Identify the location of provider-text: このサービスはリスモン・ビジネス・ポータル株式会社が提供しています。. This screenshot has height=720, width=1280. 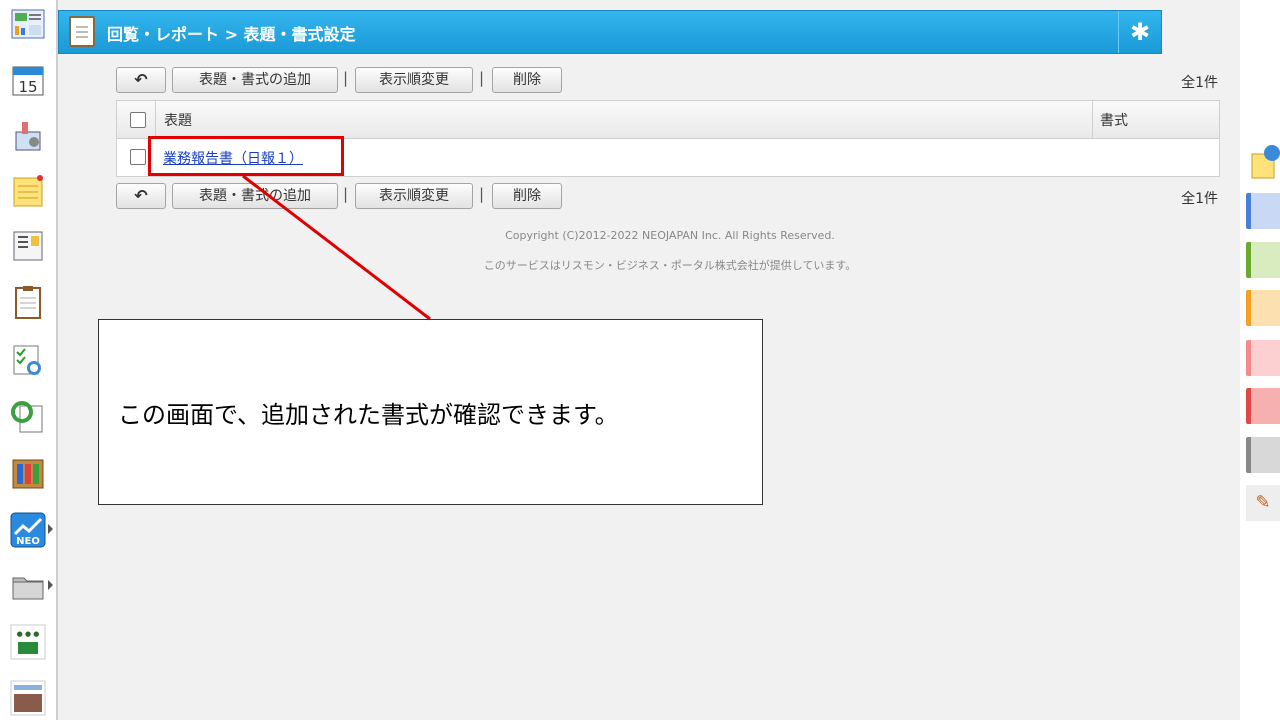
(670, 265).